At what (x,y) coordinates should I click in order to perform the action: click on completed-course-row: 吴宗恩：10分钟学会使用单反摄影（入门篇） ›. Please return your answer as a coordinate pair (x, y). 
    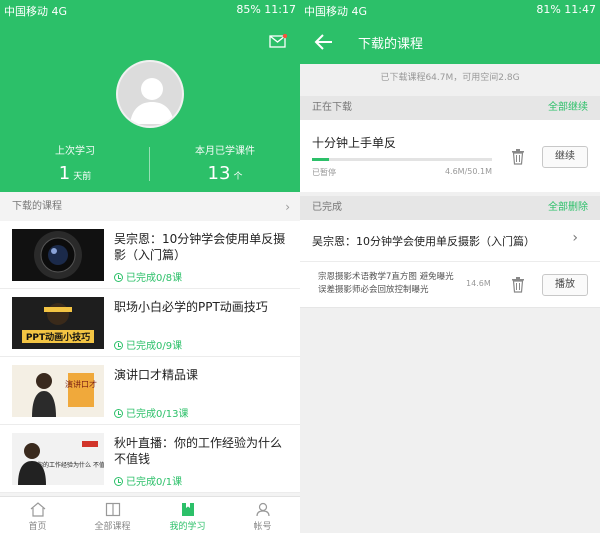
    Looking at the image, I should click on (450, 241).